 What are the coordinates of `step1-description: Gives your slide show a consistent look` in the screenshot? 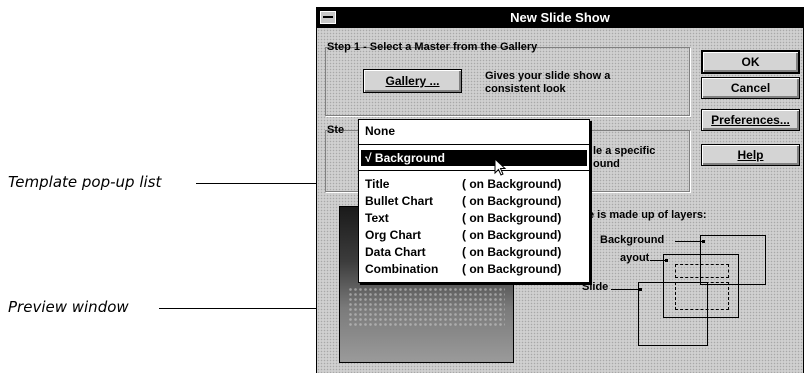 It's located at (548, 82).